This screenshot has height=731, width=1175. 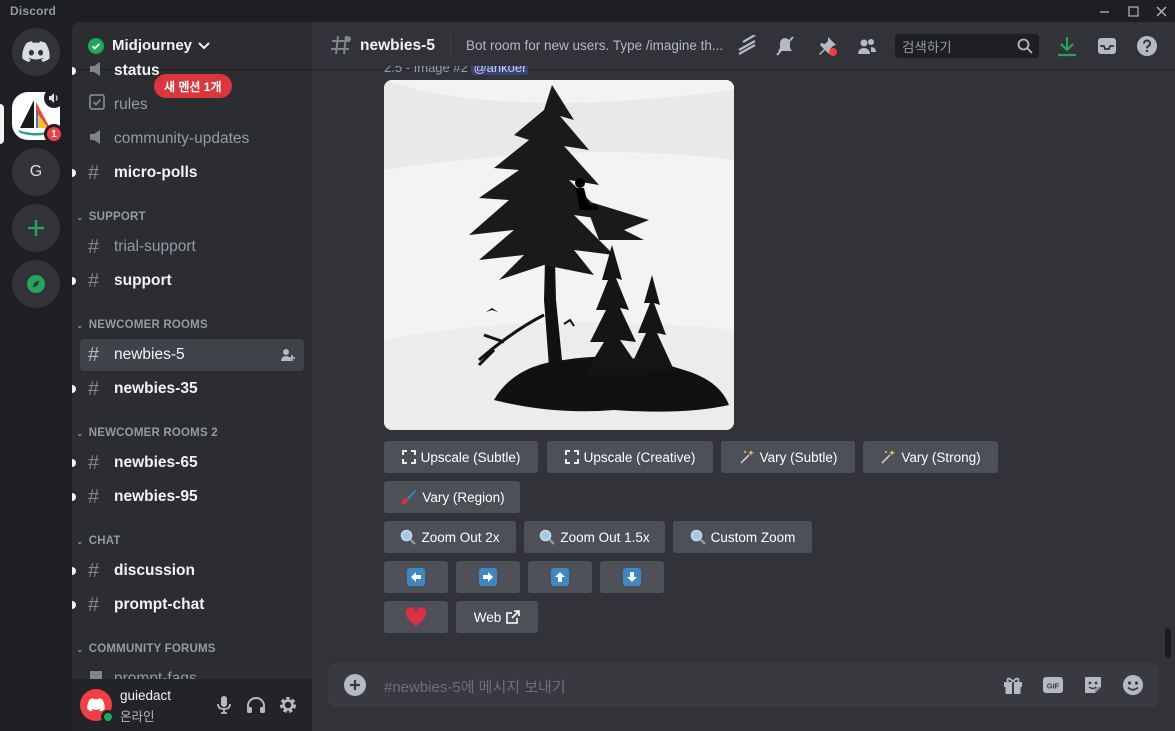 I want to click on button-label: Vary (Subtle), so click(x=798, y=457).